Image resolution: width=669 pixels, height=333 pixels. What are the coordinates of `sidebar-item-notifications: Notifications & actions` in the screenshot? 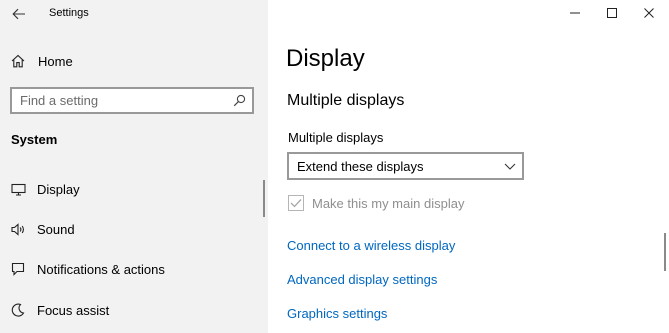 It's located at (135, 269).